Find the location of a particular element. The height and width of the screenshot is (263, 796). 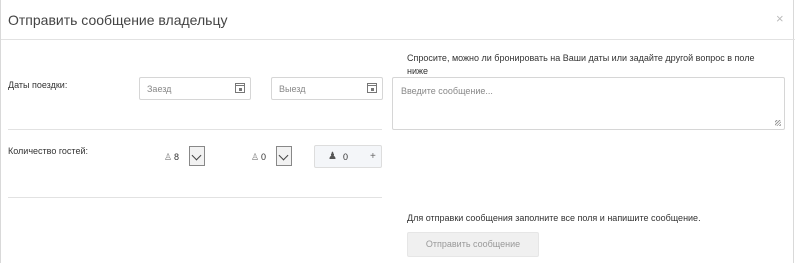

increment-button: + is located at coordinates (373, 156).